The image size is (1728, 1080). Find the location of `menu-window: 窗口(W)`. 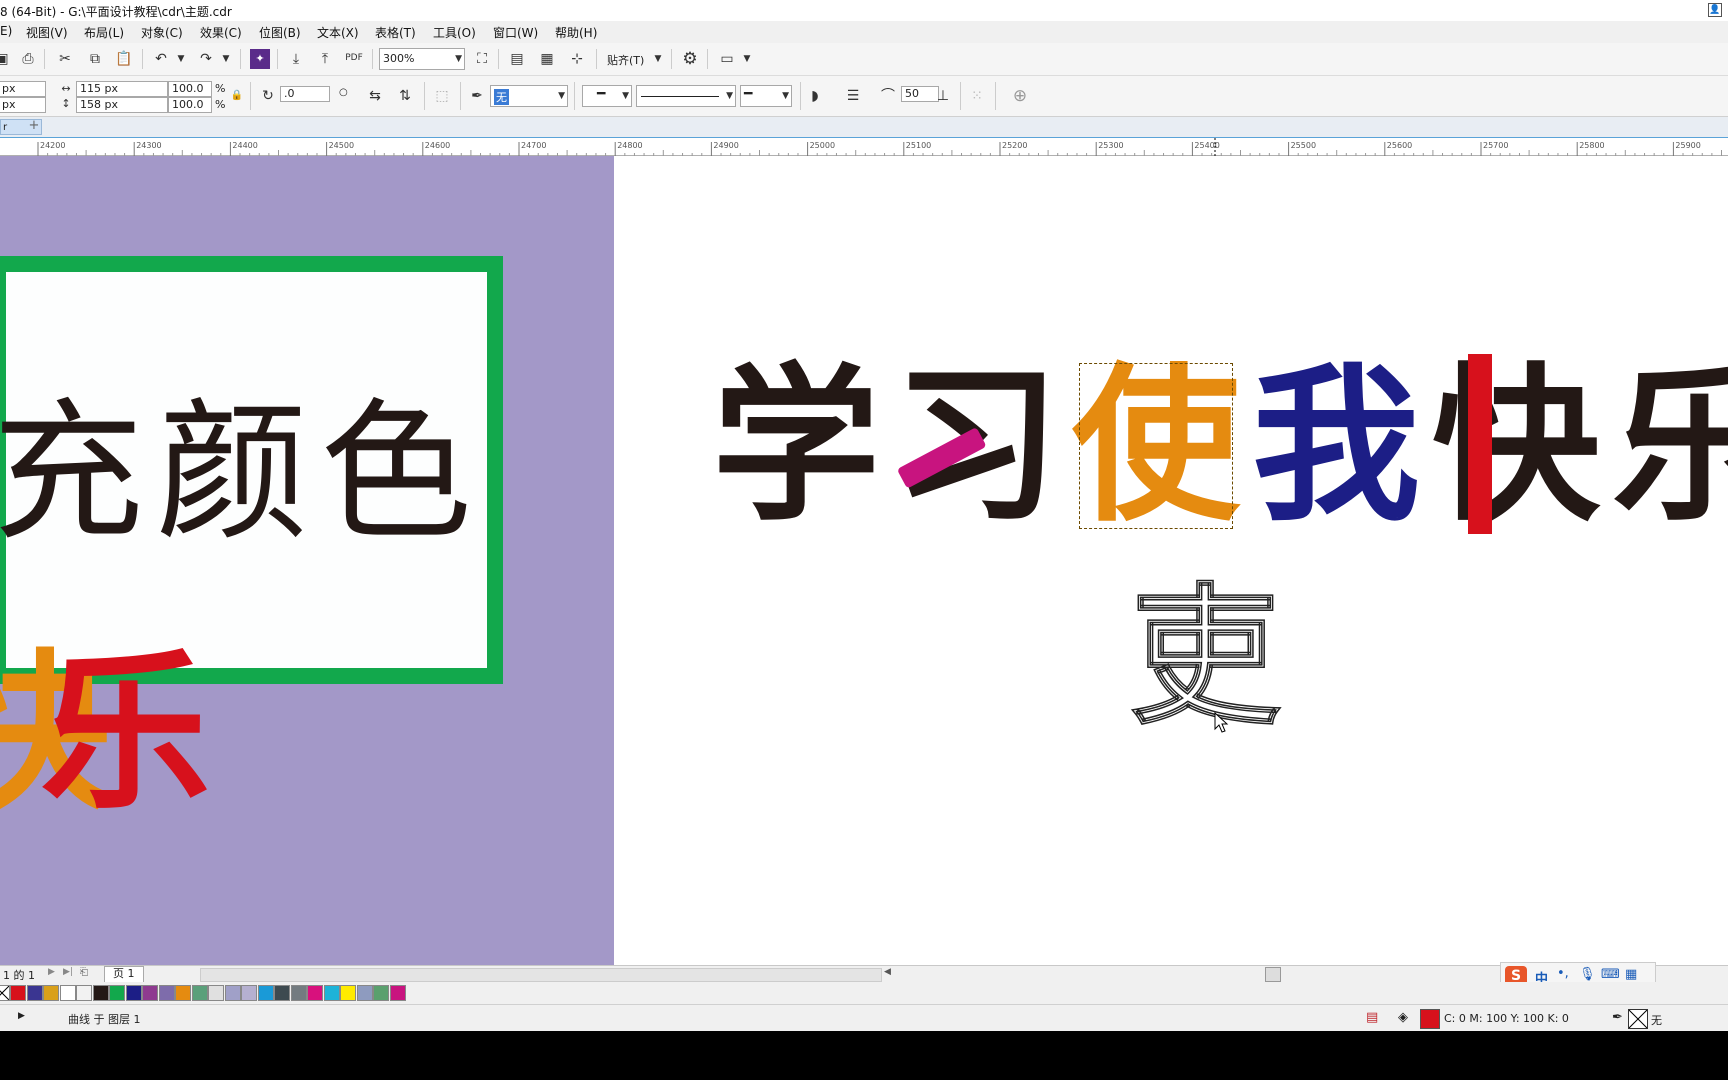

menu-window: 窗口(W) is located at coordinates (515, 32).